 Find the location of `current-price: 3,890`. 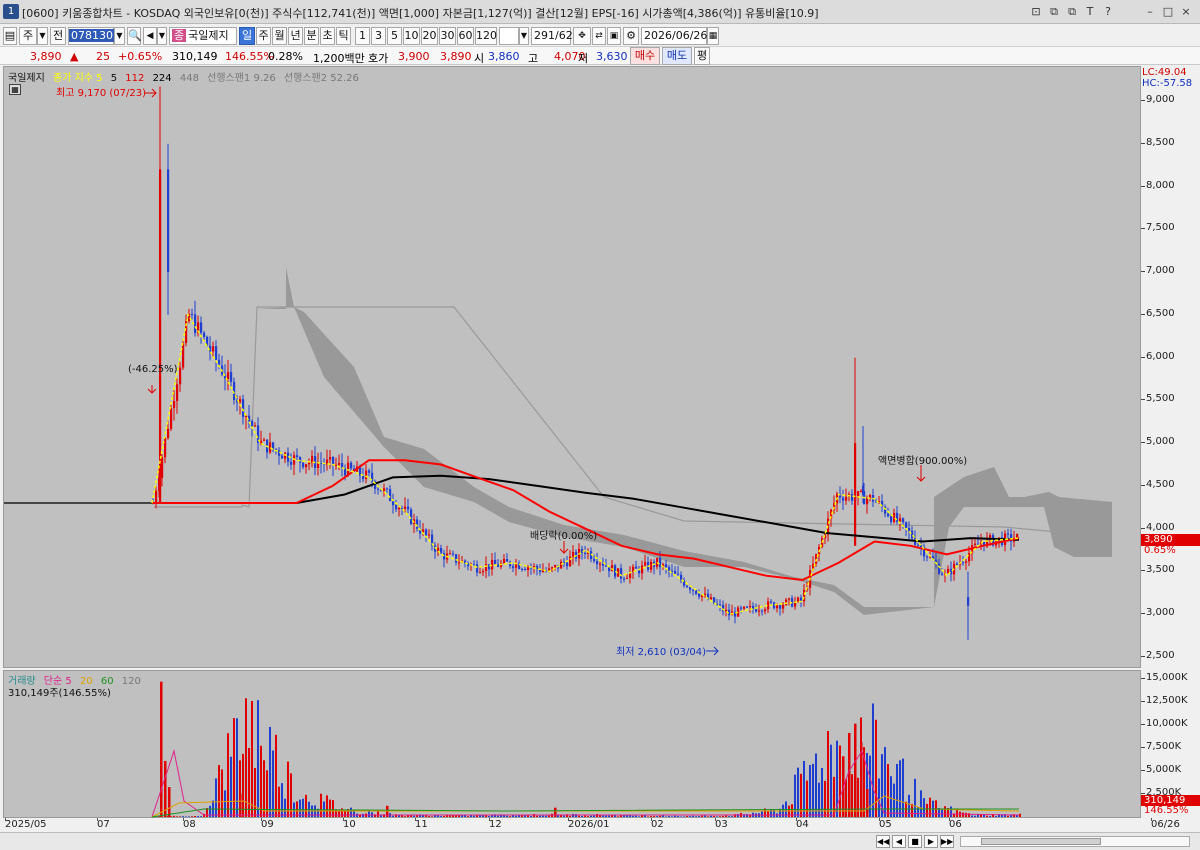

current-price: 3,890 is located at coordinates (46, 56).